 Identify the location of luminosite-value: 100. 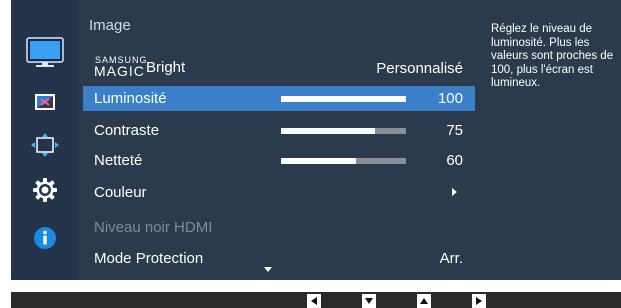
(450, 98).